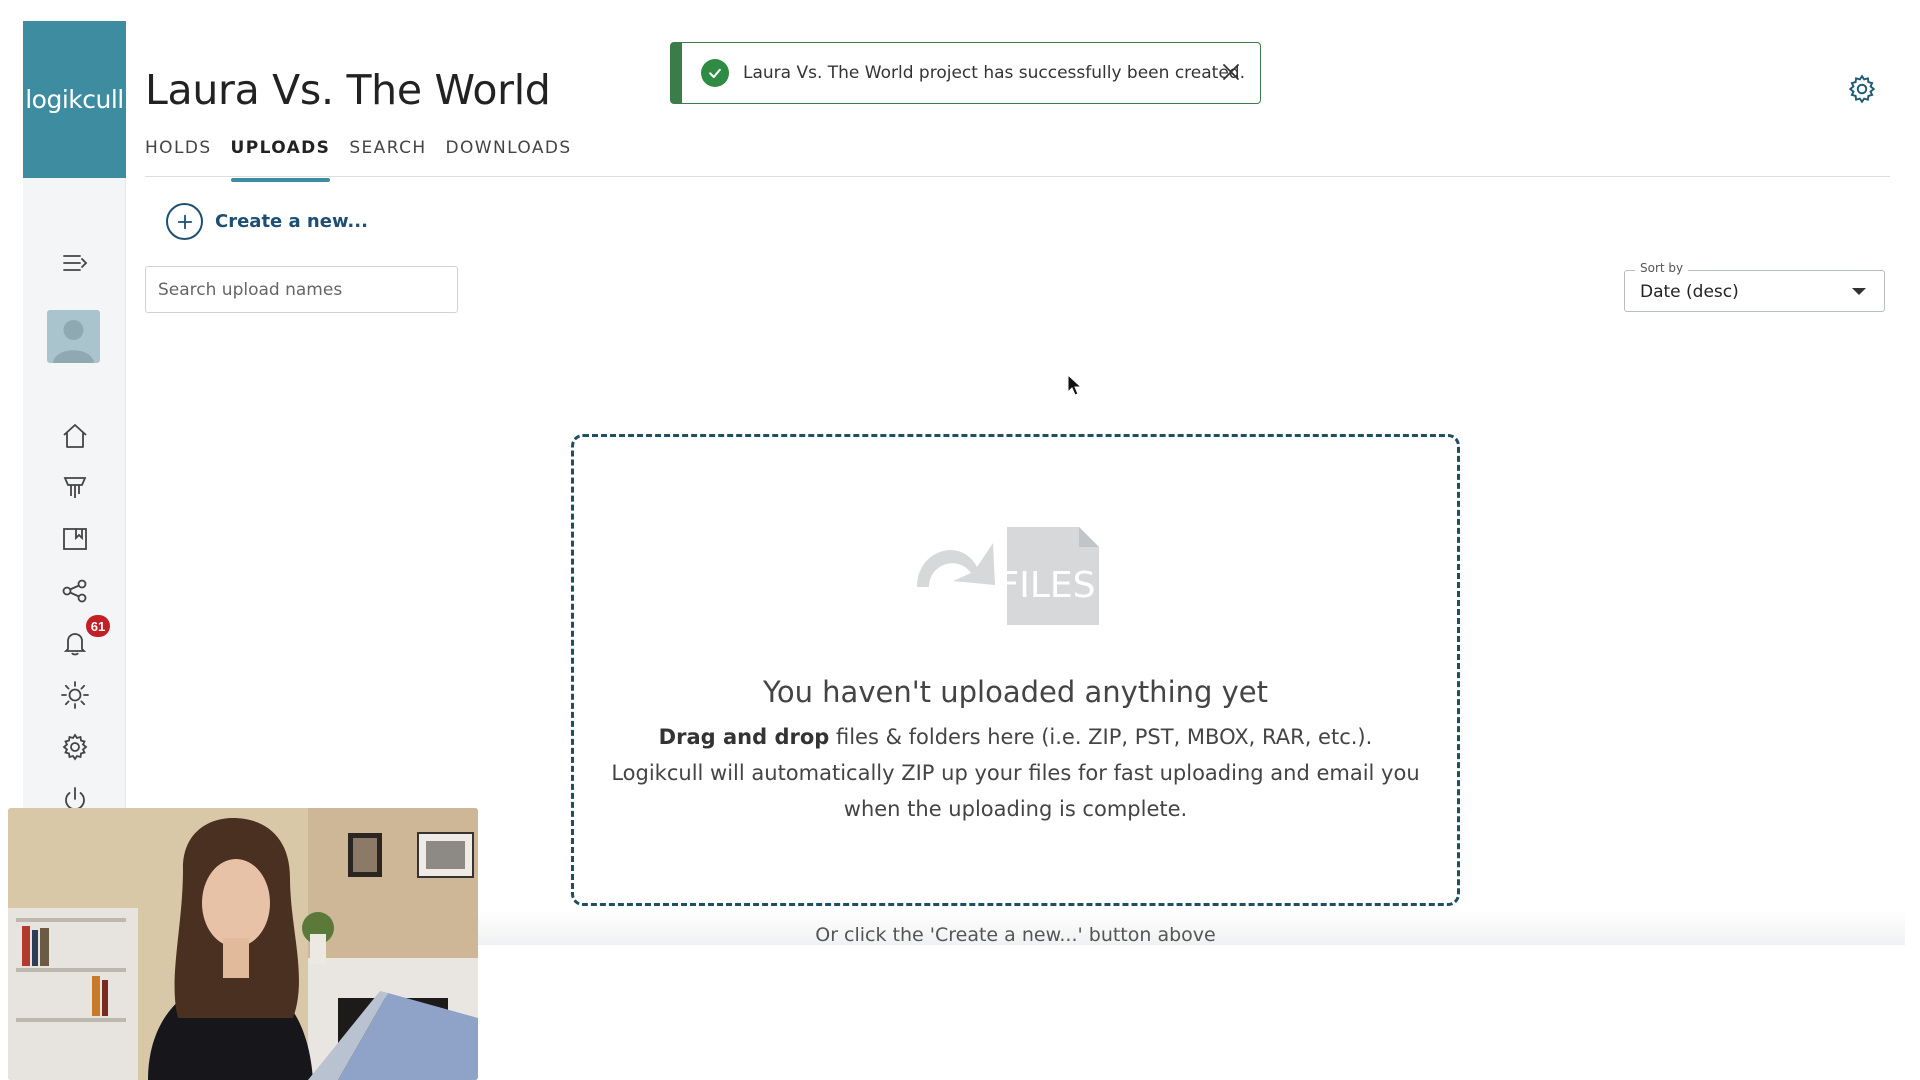 This screenshot has width=1920, height=1080. Describe the element at coordinates (74, 747) in the screenshot. I see `settings-icon` at that location.